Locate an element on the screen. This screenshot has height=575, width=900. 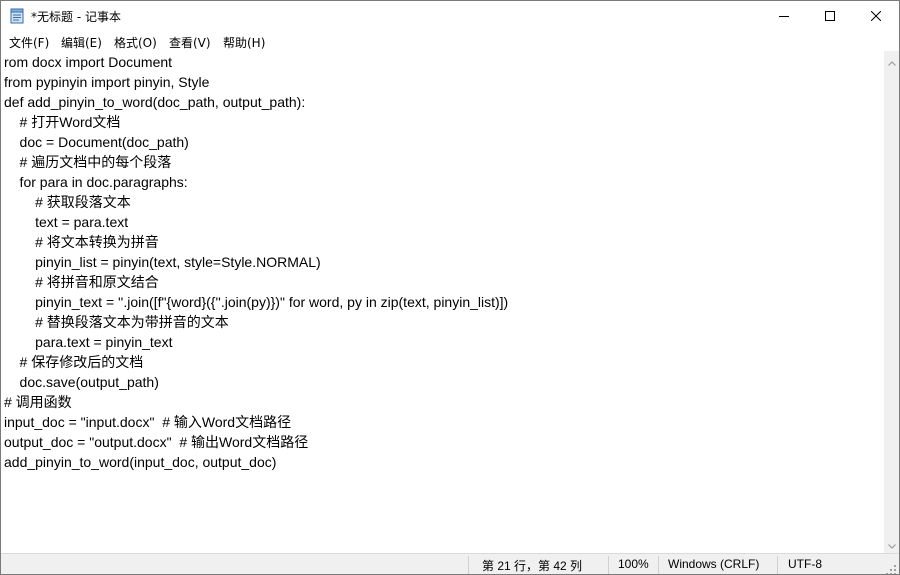
editor-line: text = para.text is located at coordinates (66, 222).